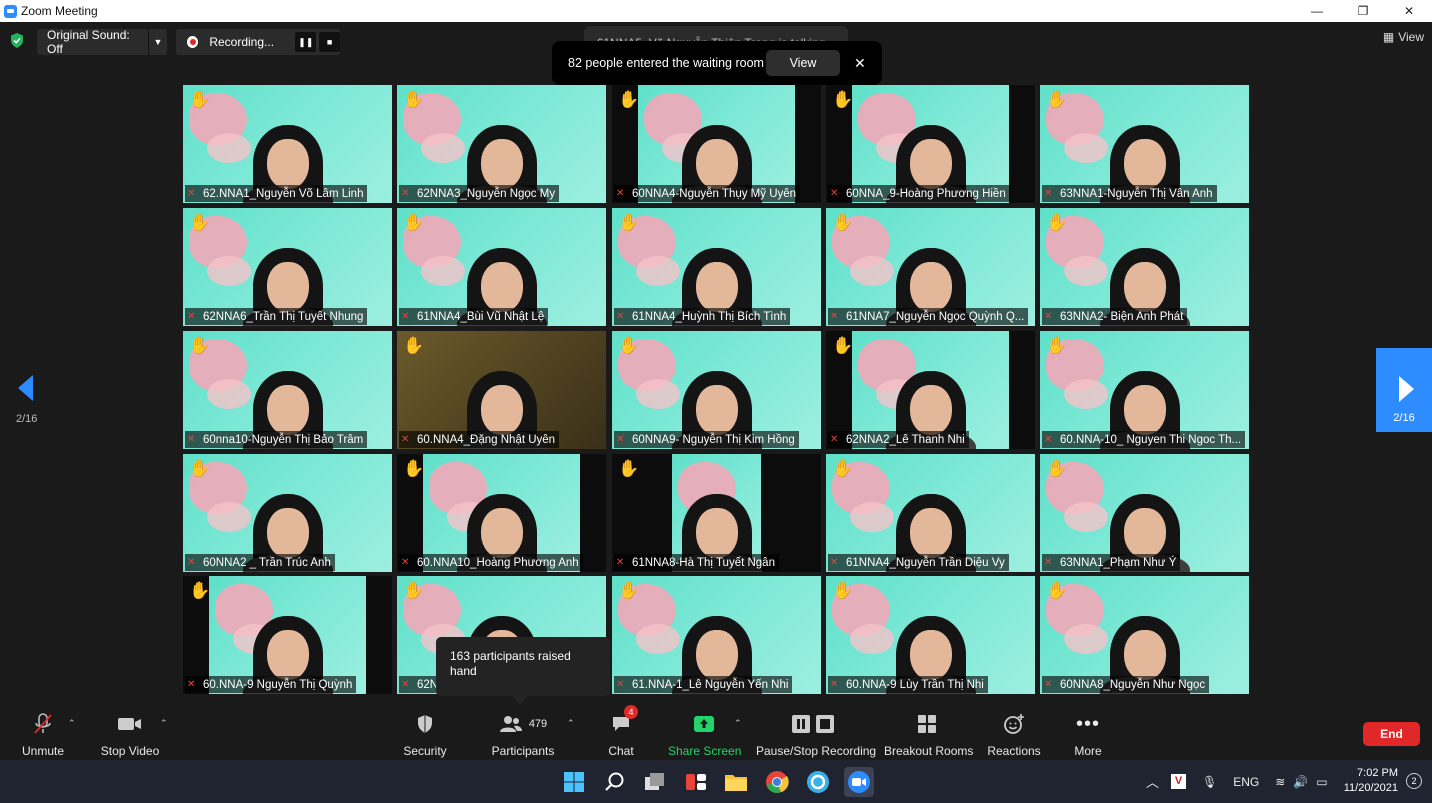  Describe the element at coordinates (1014, 724) in the screenshot. I see `smiley-icon` at that location.